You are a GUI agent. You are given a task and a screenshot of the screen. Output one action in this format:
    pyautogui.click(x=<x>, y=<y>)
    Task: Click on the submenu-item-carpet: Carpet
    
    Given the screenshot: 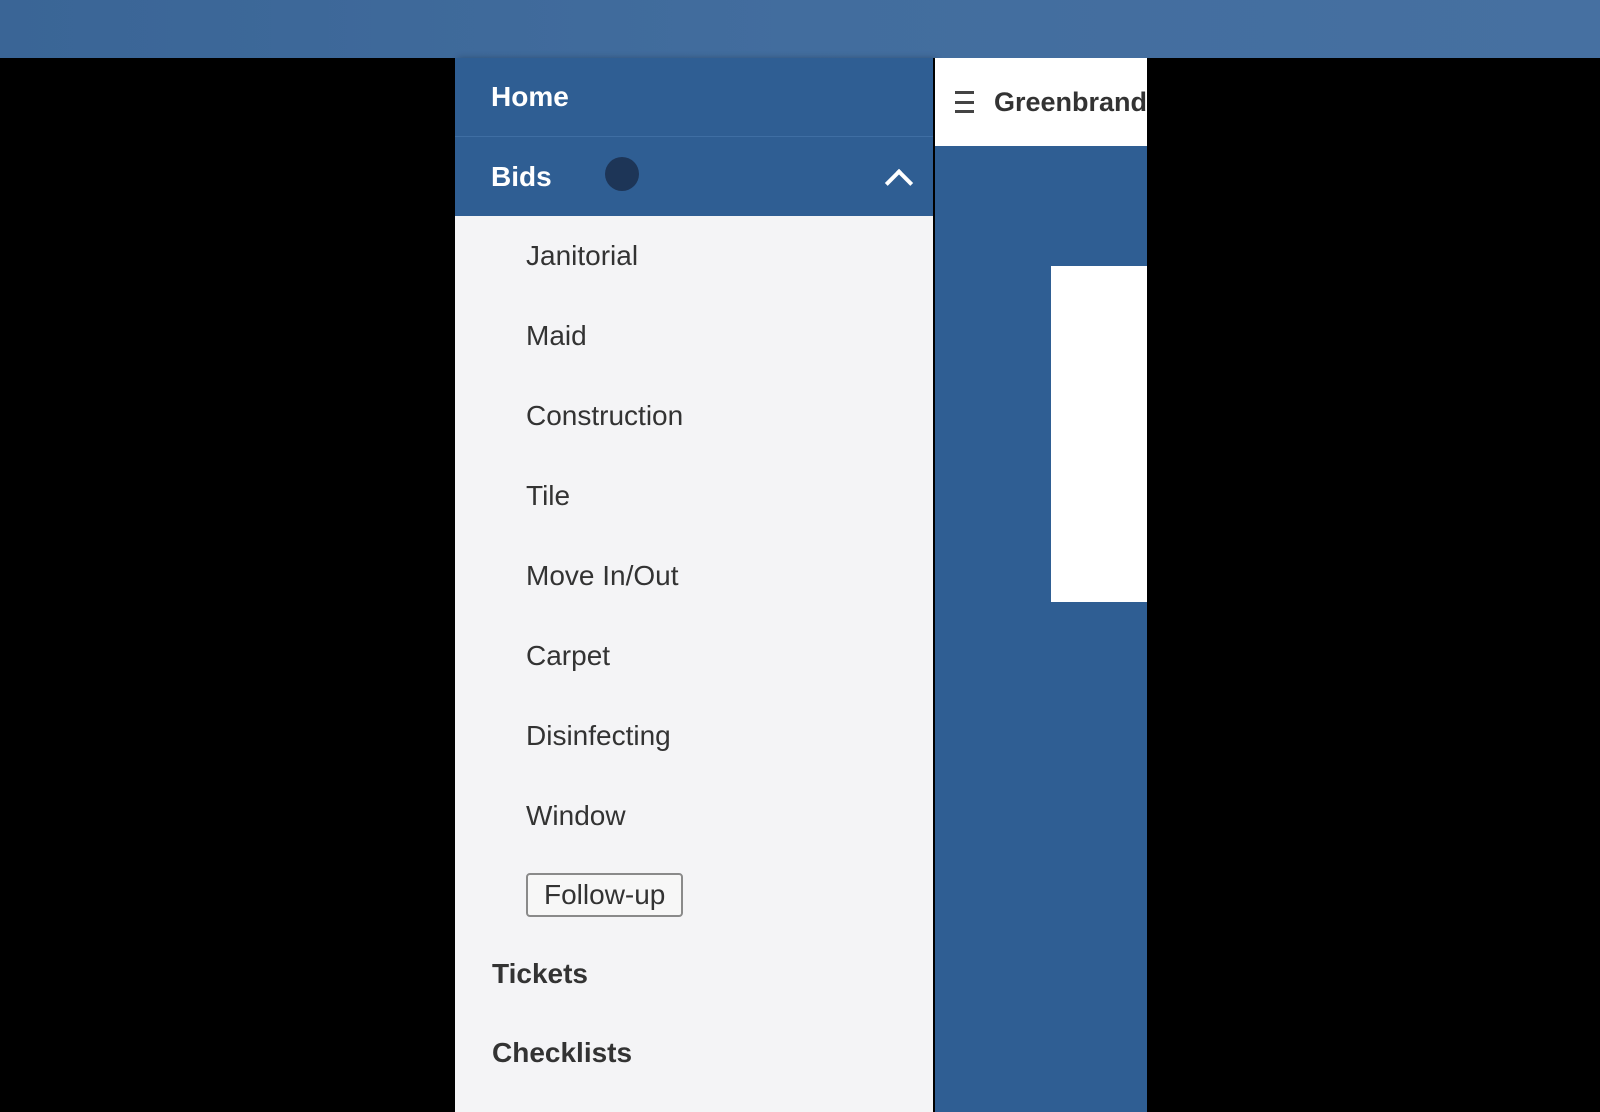 What is the action you would take?
    pyautogui.click(x=694, y=656)
    